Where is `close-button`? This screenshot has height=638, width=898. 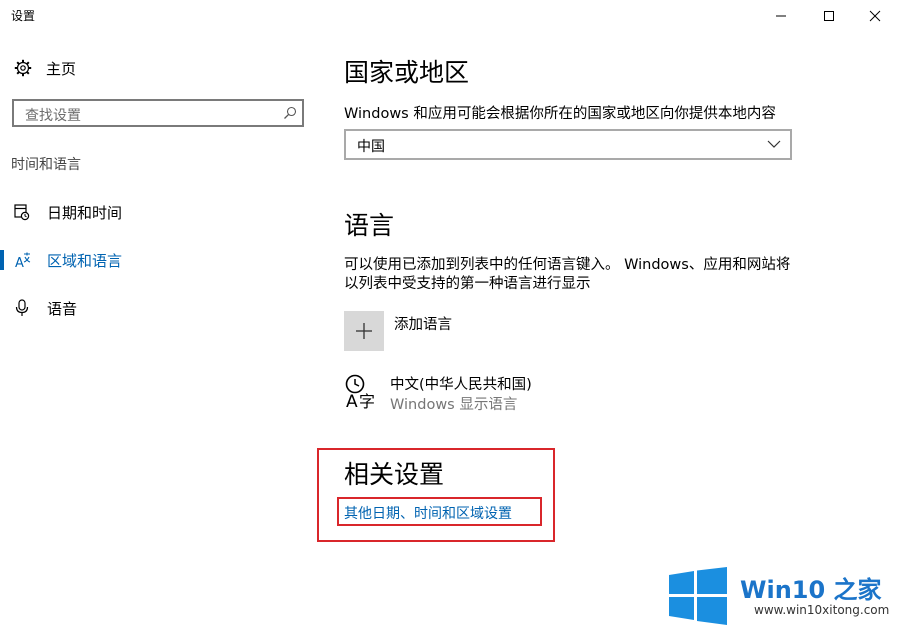
close-button is located at coordinates (875, 16).